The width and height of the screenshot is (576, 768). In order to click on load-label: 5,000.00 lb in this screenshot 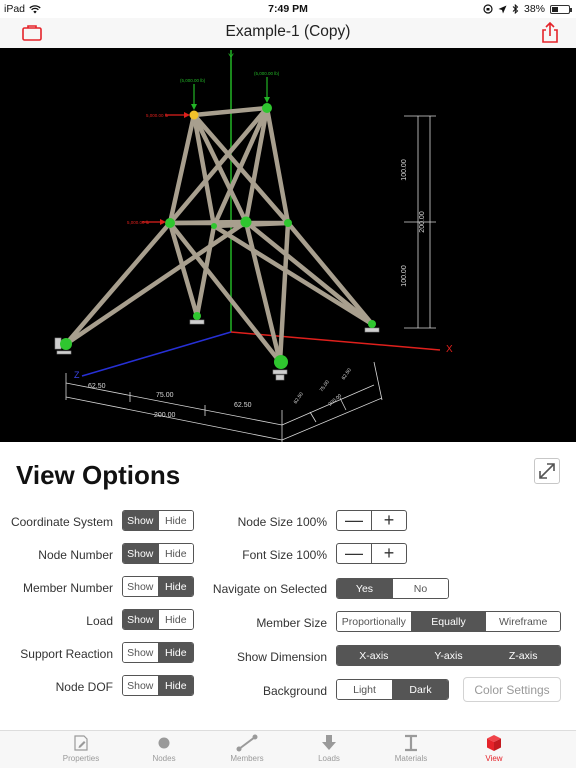, I will do `click(138, 222)`.